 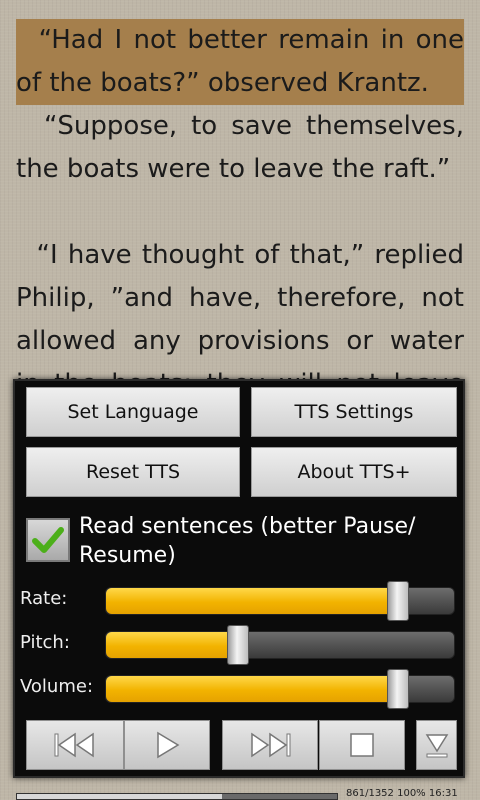 I want to click on play-icon, so click(x=168, y=745).